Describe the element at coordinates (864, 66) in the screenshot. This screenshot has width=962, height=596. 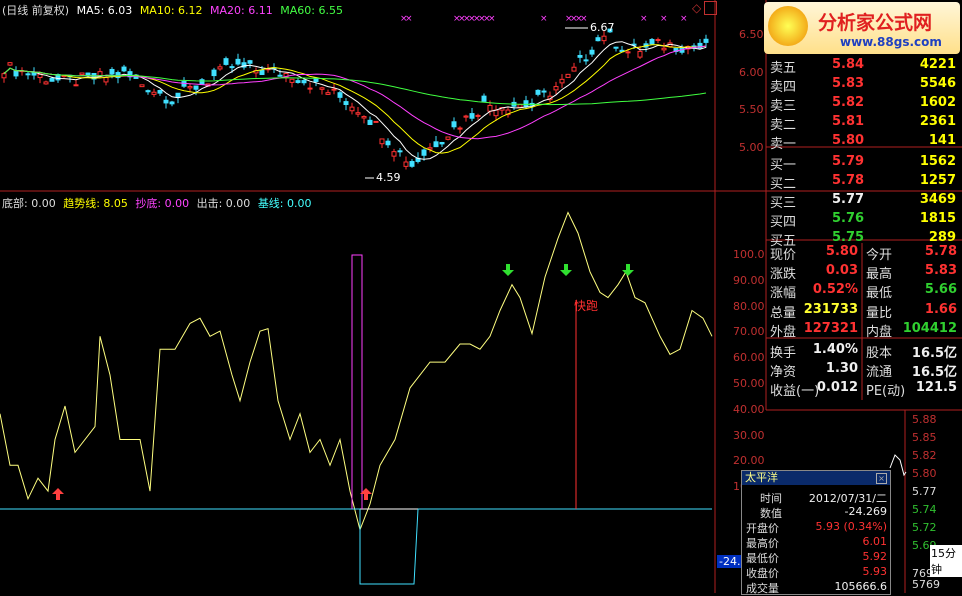
I see `quote-row: 卖五 5.84 4221` at that location.